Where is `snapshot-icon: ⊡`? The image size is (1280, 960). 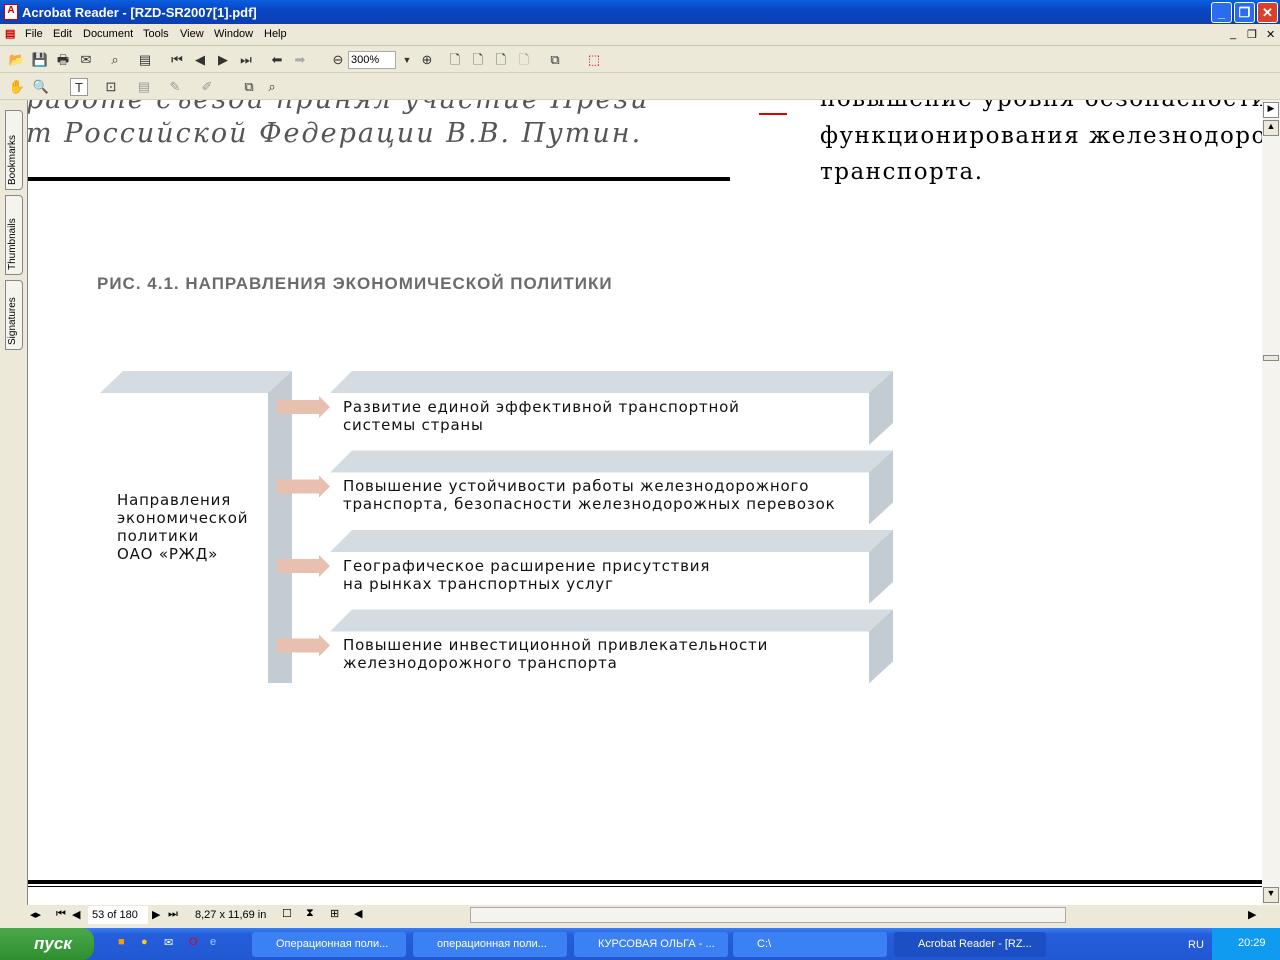 snapshot-icon: ⊡ is located at coordinates (111, 87).